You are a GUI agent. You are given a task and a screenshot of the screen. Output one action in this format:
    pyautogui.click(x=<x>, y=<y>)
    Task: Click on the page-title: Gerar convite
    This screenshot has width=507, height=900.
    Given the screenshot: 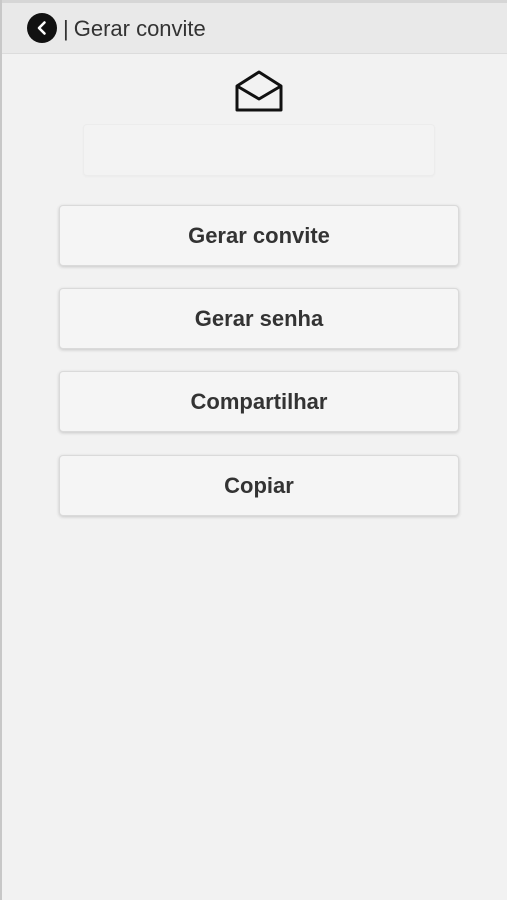 What is the action you would take?
    pyautogui.click(x=139, y=28)
    